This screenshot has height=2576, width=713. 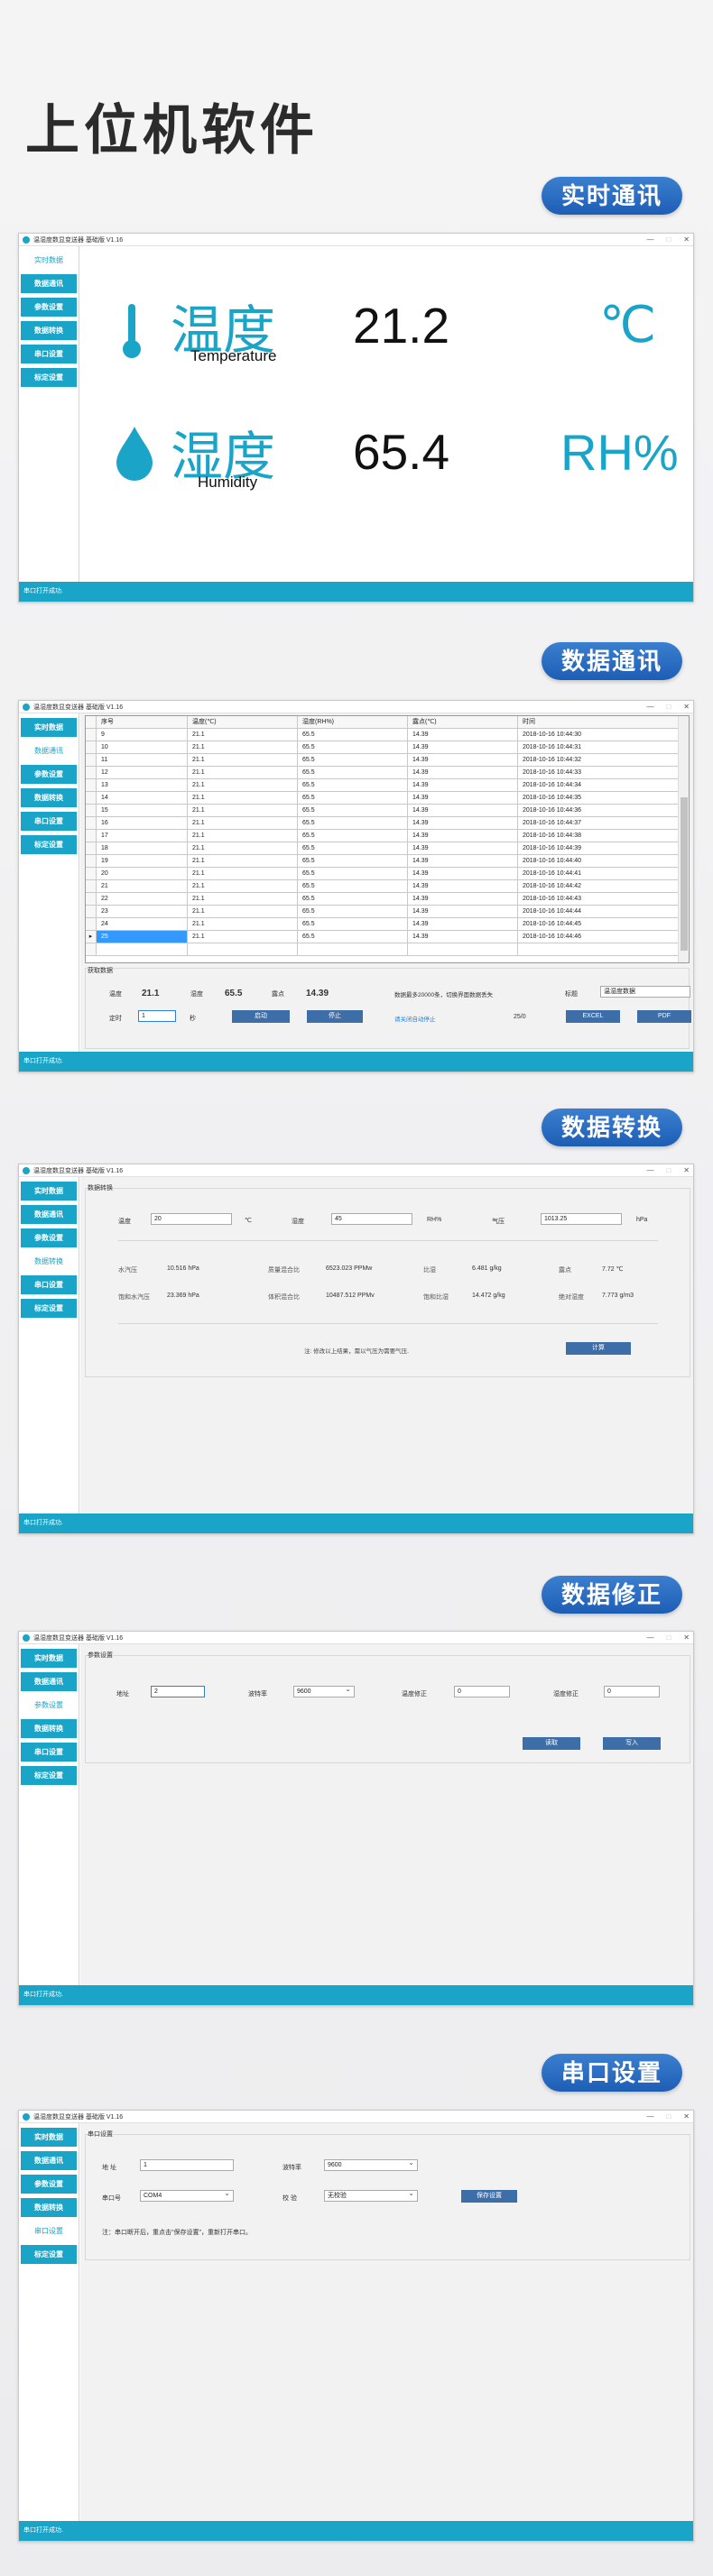 What do you see at coordinates (482, 1691) in the screenshot?
I see `temp-correction-input: 0` at bounding box center [482, 1691].